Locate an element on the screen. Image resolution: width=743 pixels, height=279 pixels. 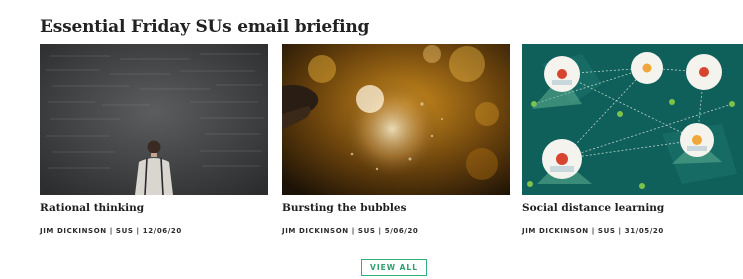
article-meta: JIM DICKINSON | SUS | 5/06/20 is located at coordinates (350, 231).